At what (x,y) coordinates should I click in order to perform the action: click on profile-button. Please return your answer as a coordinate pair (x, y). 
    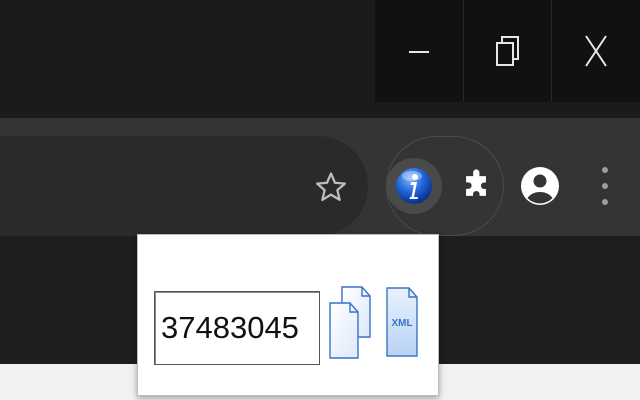
    Looking at the image, I should click on (540, 186).